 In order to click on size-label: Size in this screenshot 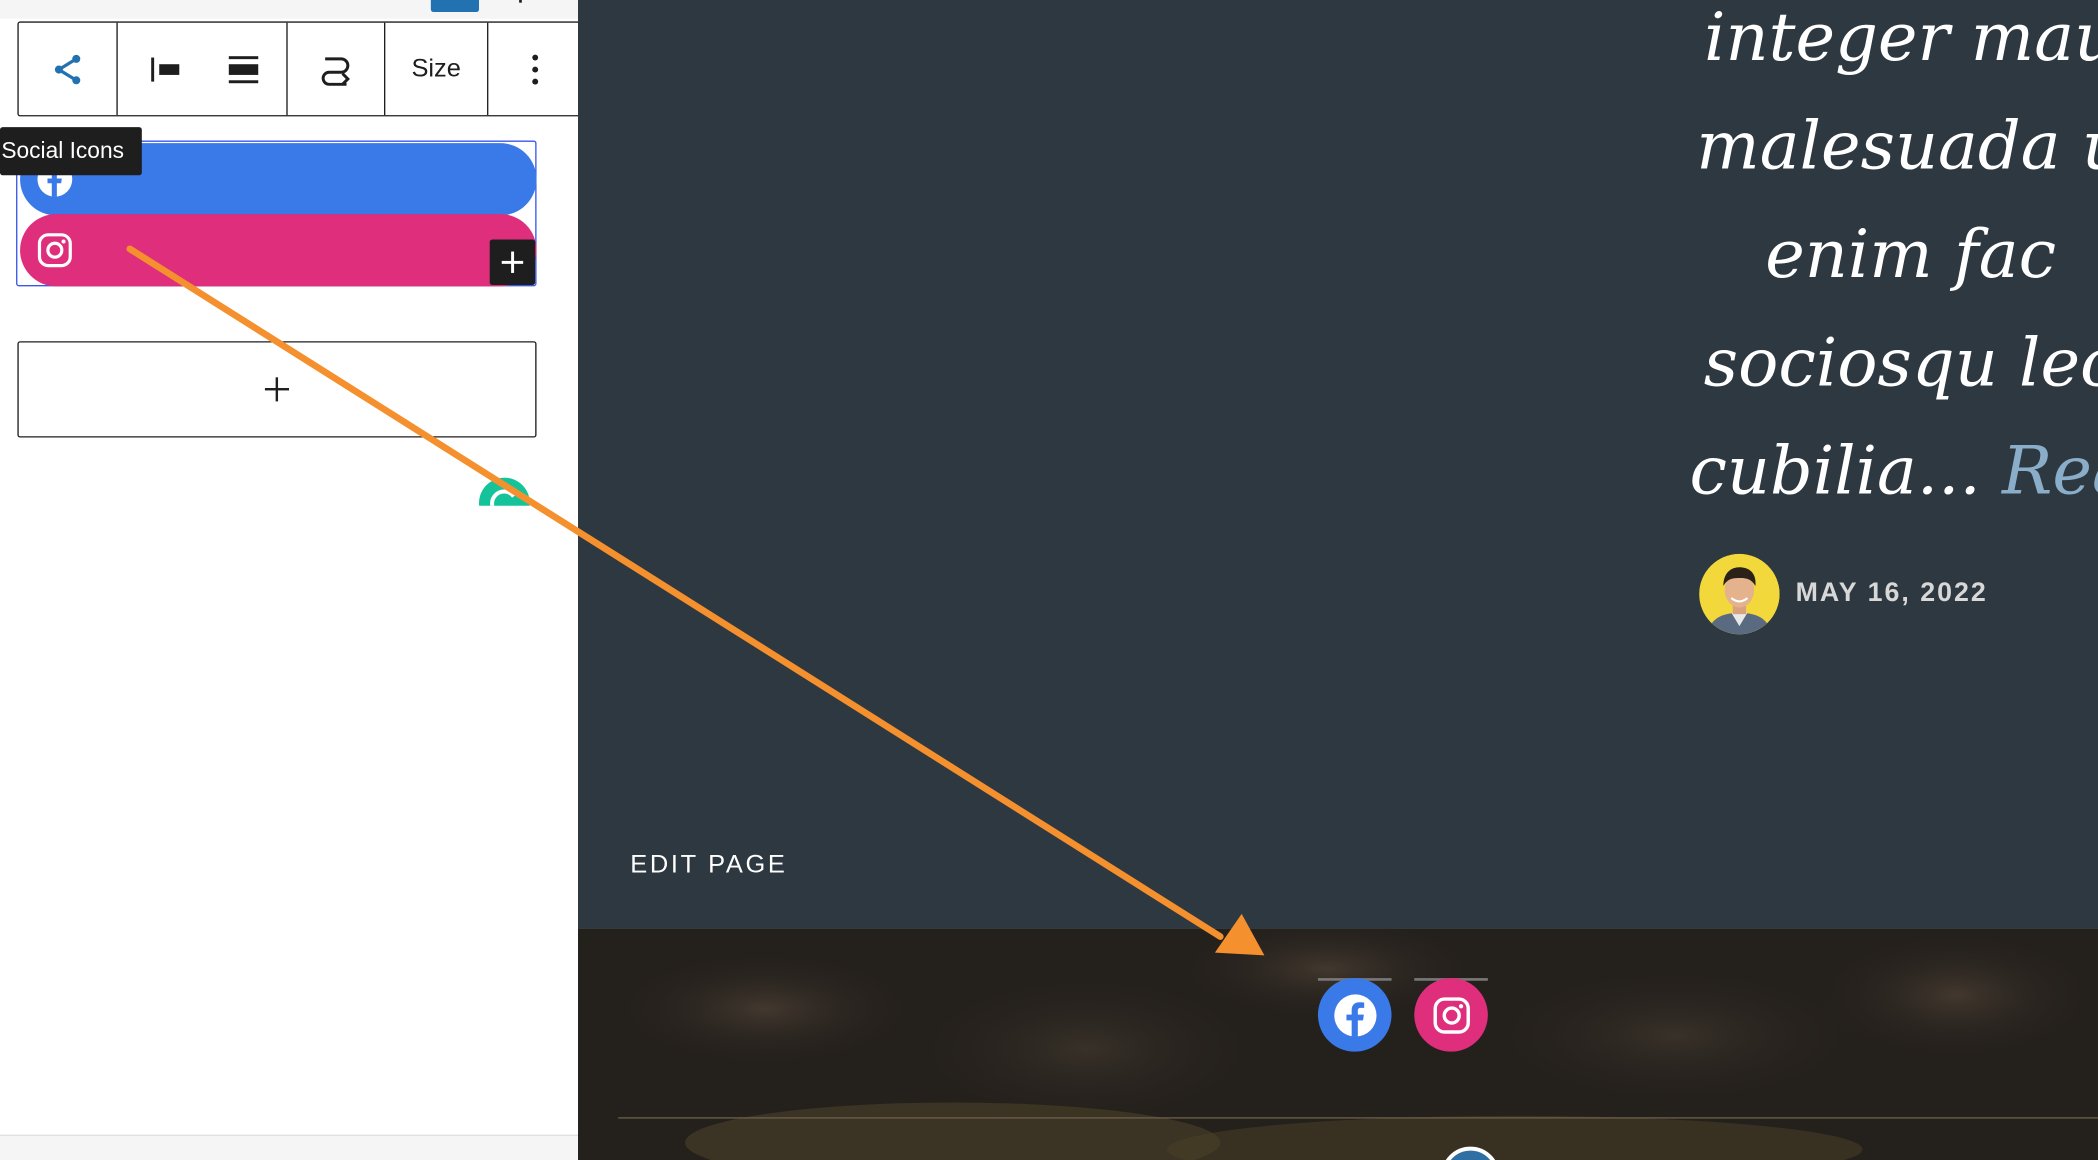, I will do `click(436, 68)`.